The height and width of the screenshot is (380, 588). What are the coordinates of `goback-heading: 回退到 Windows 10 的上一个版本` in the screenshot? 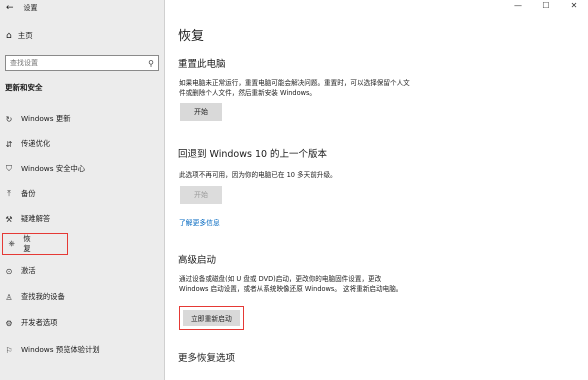 It's located at (253, 154).